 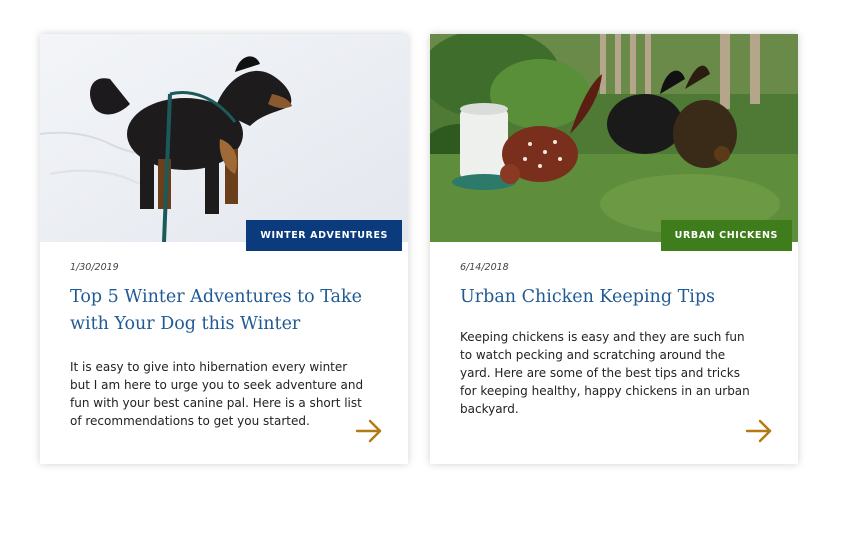 What do you see at coordinates (726, 235) in the screenshot?
I see `category-tag: URBAN CHICKENS` at bounding box center [726, 235].